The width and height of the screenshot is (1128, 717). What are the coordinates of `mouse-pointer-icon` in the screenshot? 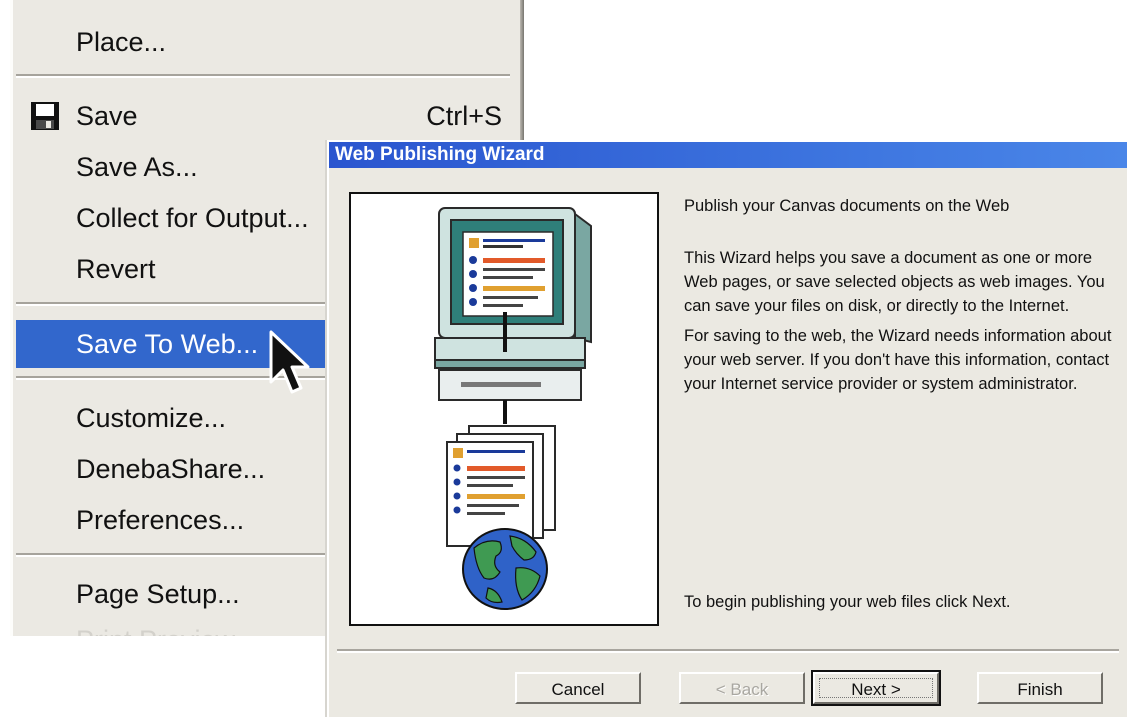 It's located at (289, 362).